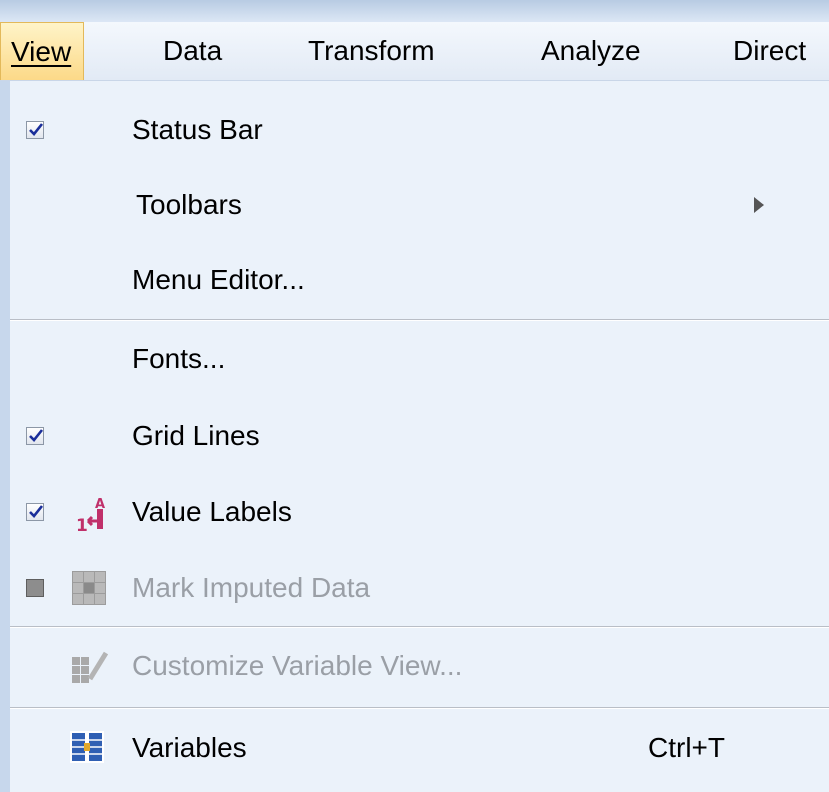 This screenshot has height=792, width=829. Describe the element at coordinates (35, 588) in the screenshot. I see `mark-imputed-checkbox` at that location.